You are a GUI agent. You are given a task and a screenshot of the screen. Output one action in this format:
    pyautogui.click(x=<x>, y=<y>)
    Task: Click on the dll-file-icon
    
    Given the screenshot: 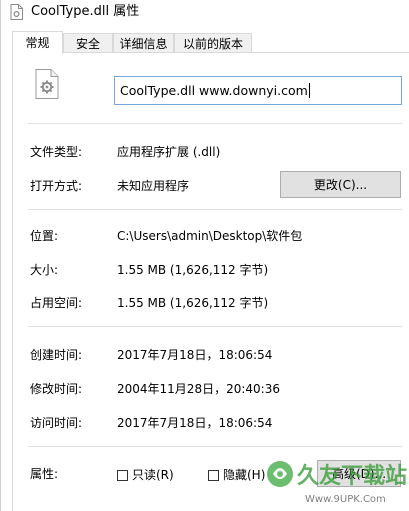 What is the action you would take?
    pyautogui.click(x=16, y=12)
    